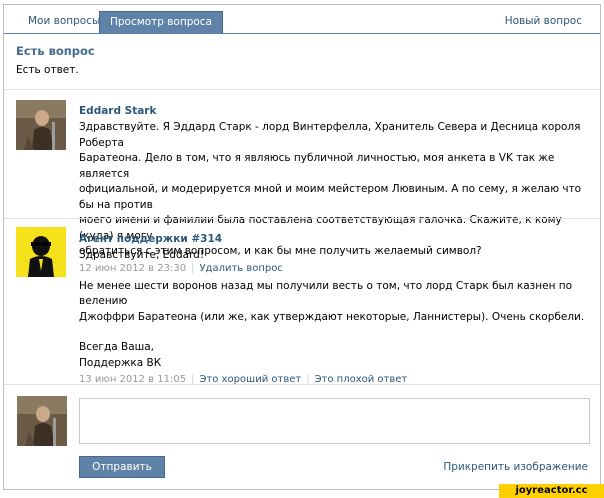 Image resolution: width=604 pixels, height=498 pixels. Describe the element at coordinates (339, 111) in the screenshot. I see `post-author-link: Eddard Stark` at that location.